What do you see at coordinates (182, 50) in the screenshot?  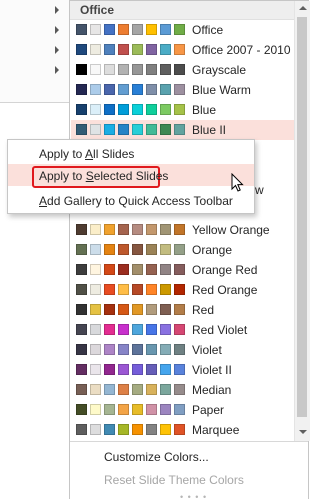 I see `theme-color-row: Office 2007 - 2010` at bounding box center [182, 50].